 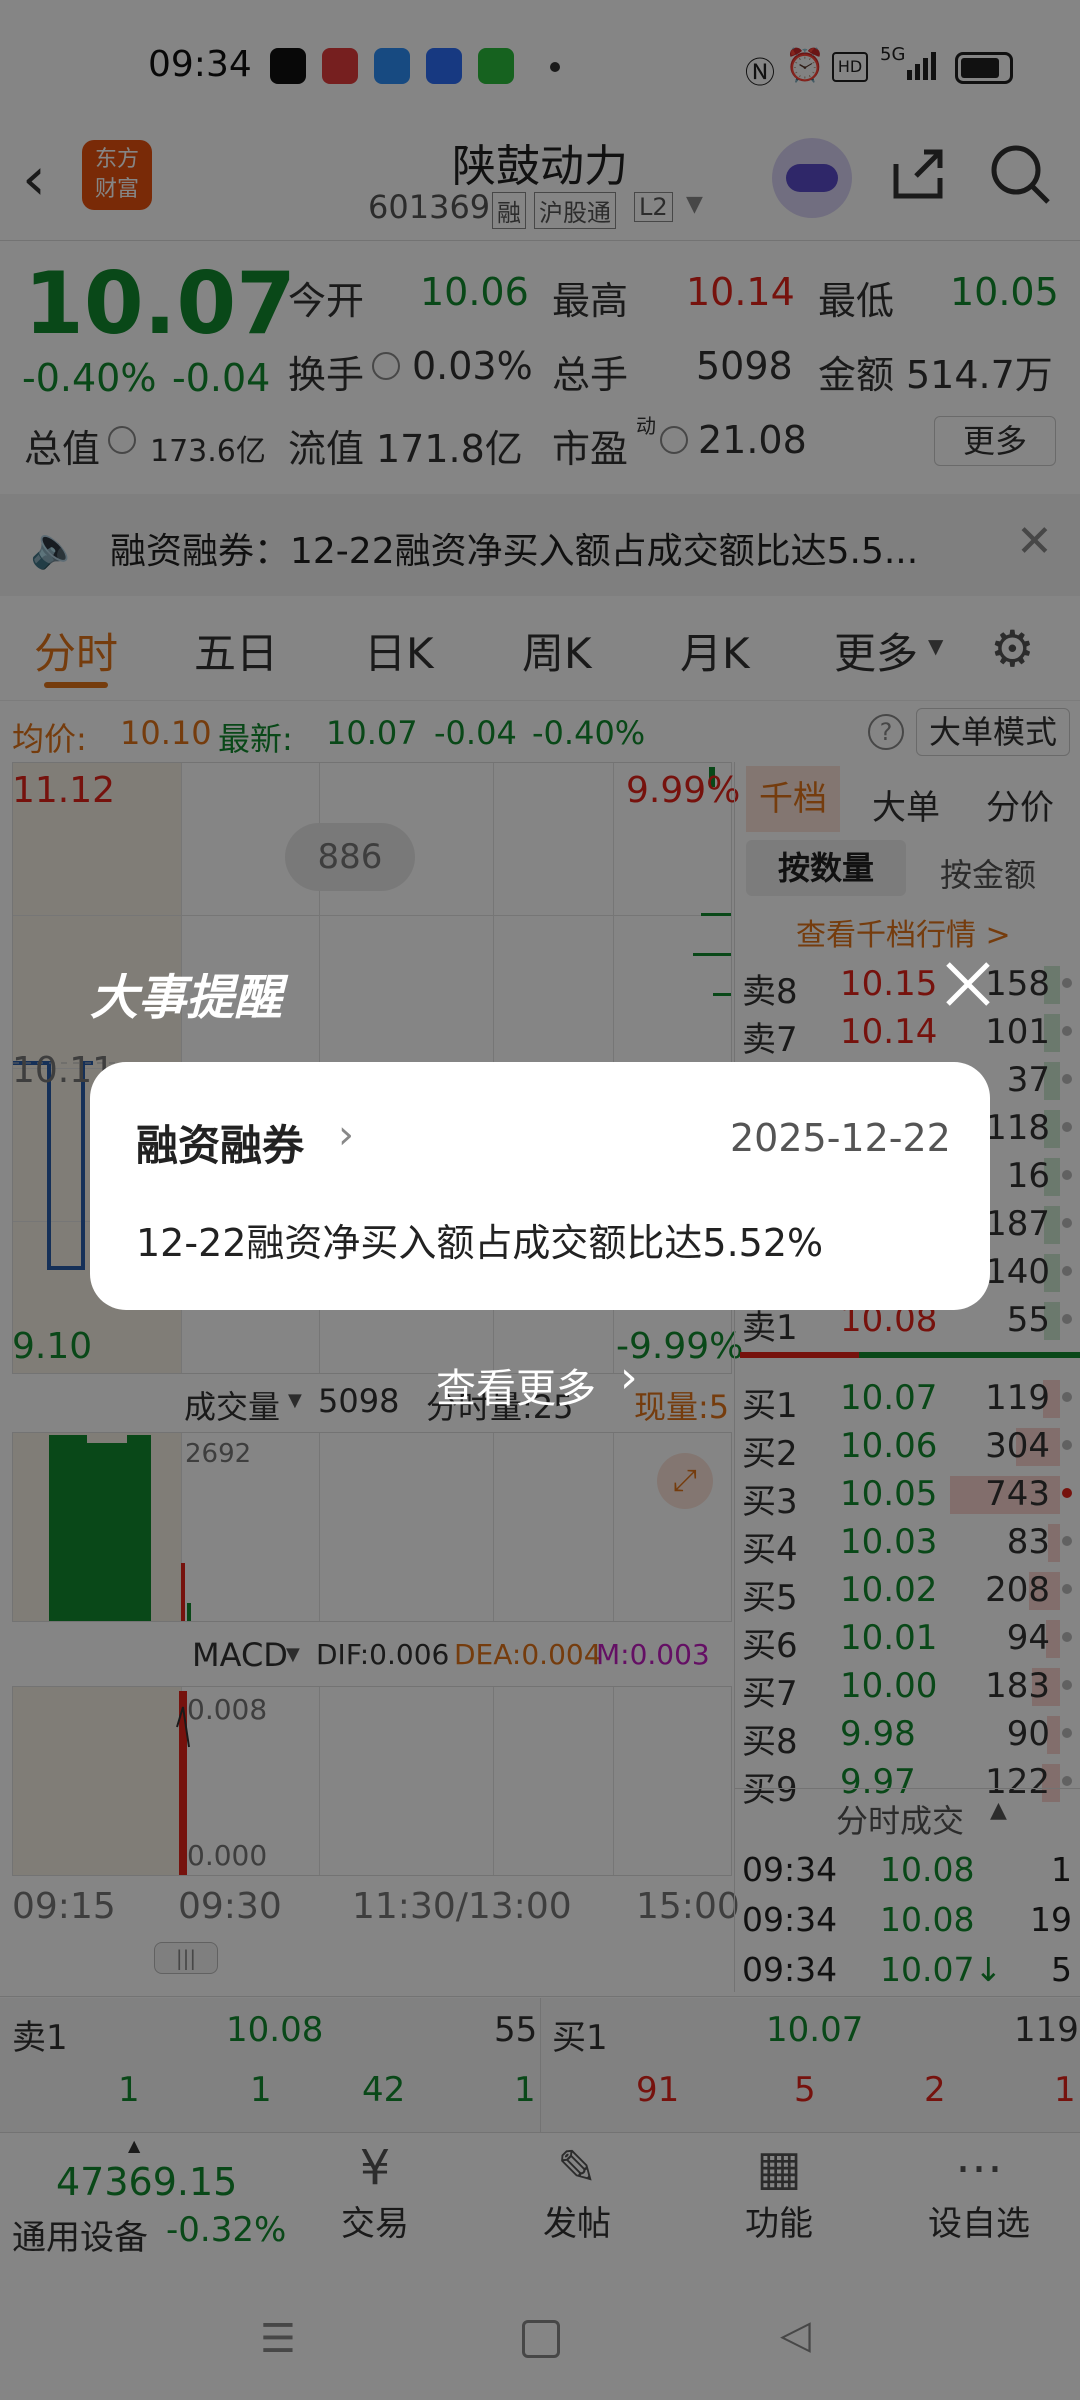 What do you see at coordinates (220, 1142) in the screenshot?
I see `event-category: 融资融券` at bounding box center [220, 1142].